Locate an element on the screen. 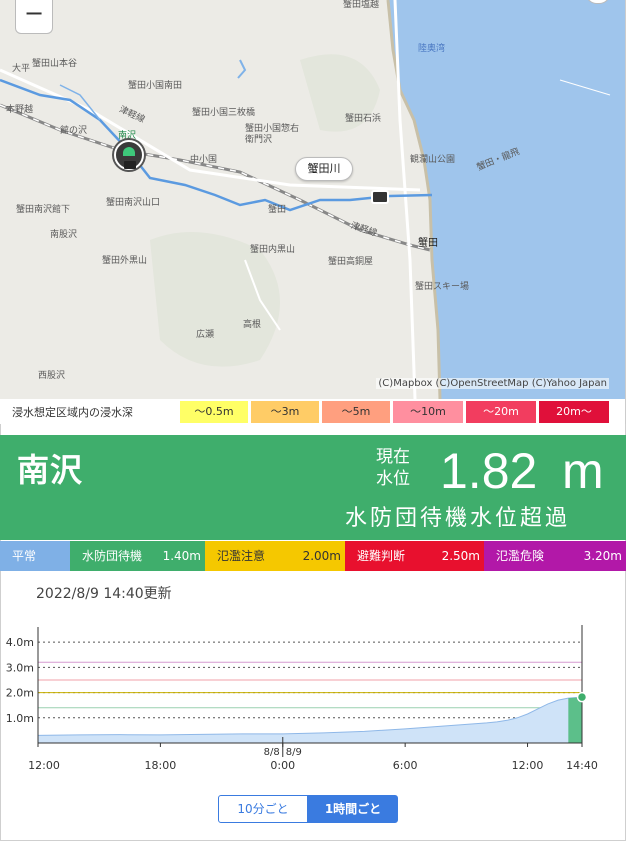 The height and width of the screenshot is (841, 626). map-label: 本野越 is located at coordinates (20, 110).